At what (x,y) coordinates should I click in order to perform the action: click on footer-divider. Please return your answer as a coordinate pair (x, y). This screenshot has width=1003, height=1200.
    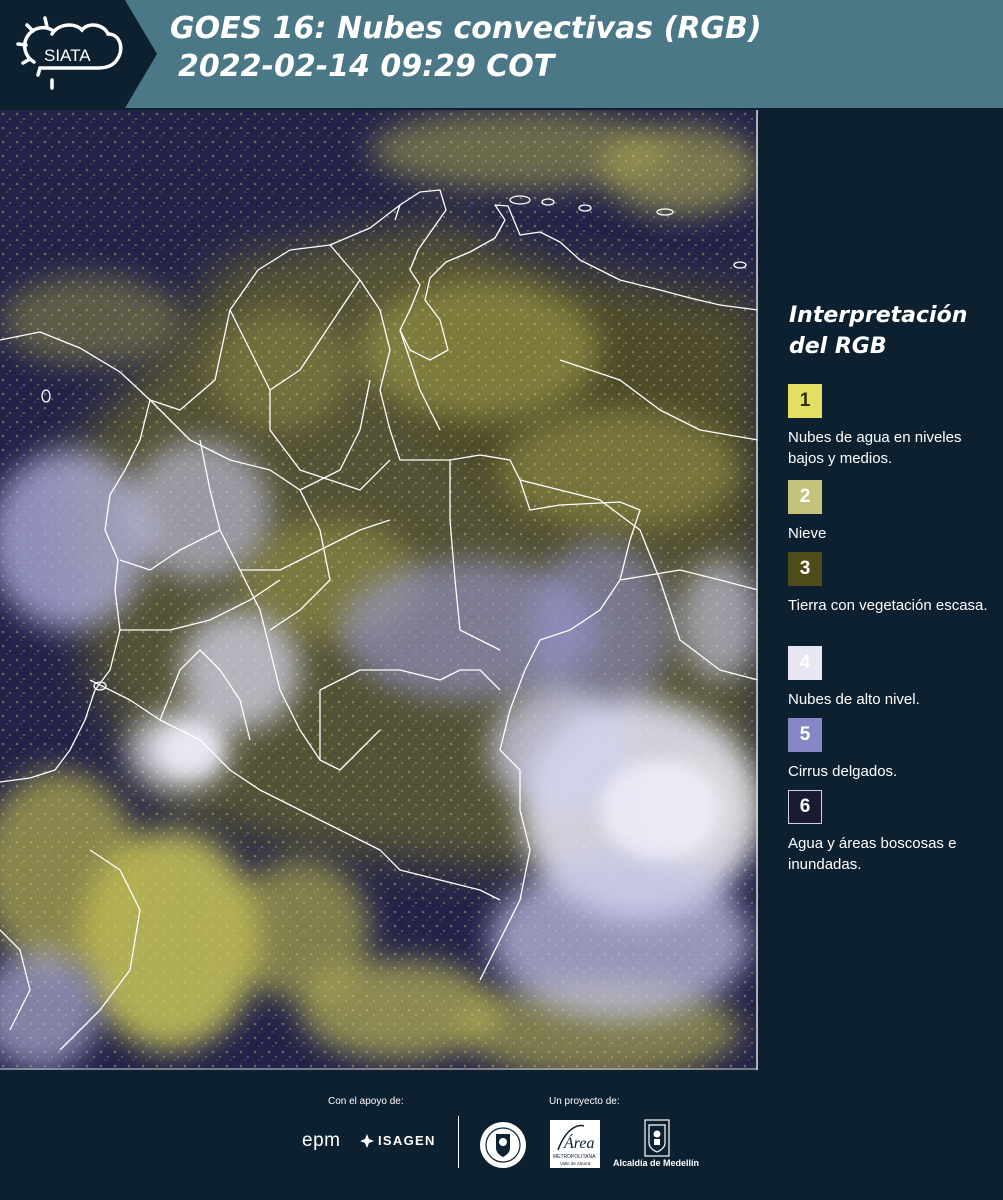
    Looking at the image, I should click on (458, 1142).